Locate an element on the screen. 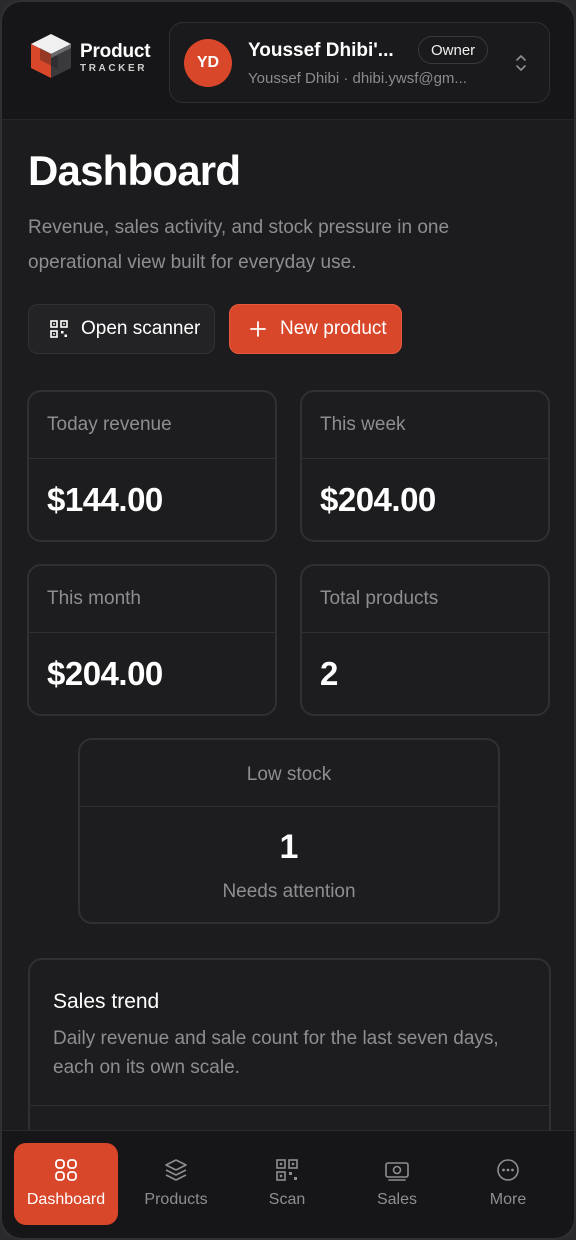  stat-value: 2 is located at coordinates (329, 673).